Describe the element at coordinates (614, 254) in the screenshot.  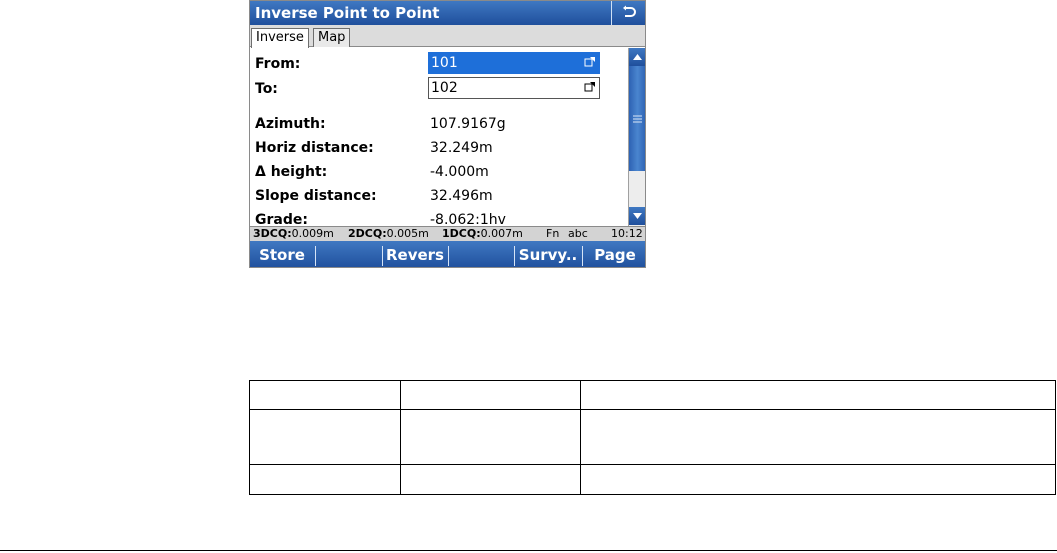
I see `page-button: Page` at that location.